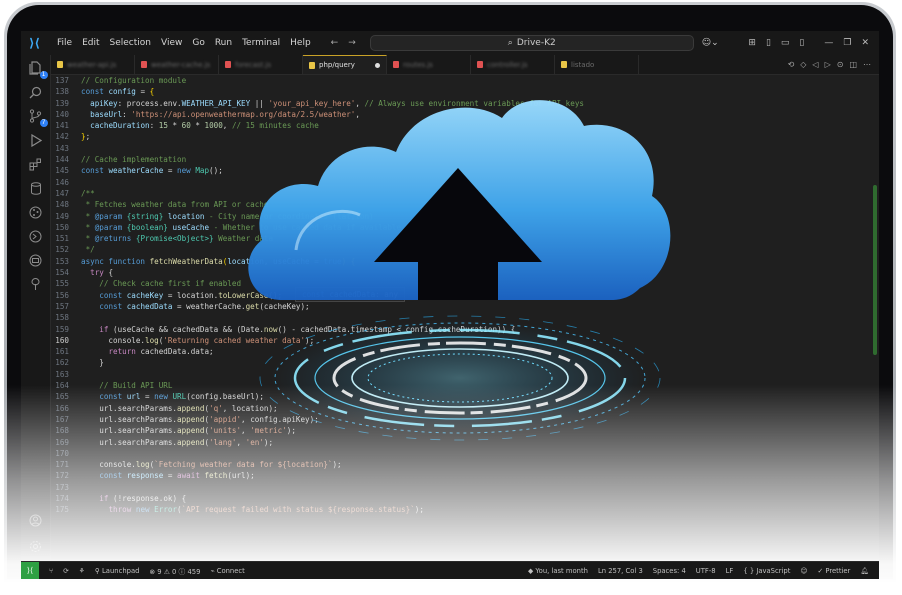 This screenshot has width=902, height=595. Describe the element at coordinates (36, 92) in the screenshot. I see `search-icon` at that location.